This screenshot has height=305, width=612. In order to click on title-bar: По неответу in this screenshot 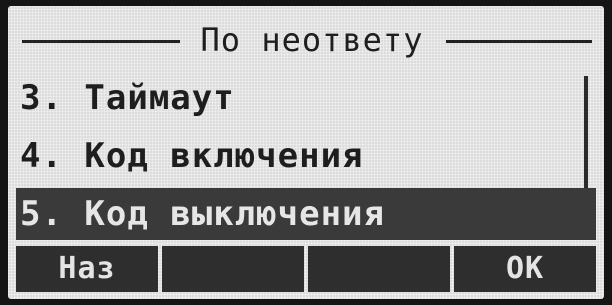, I will do `click(306, 40)`.